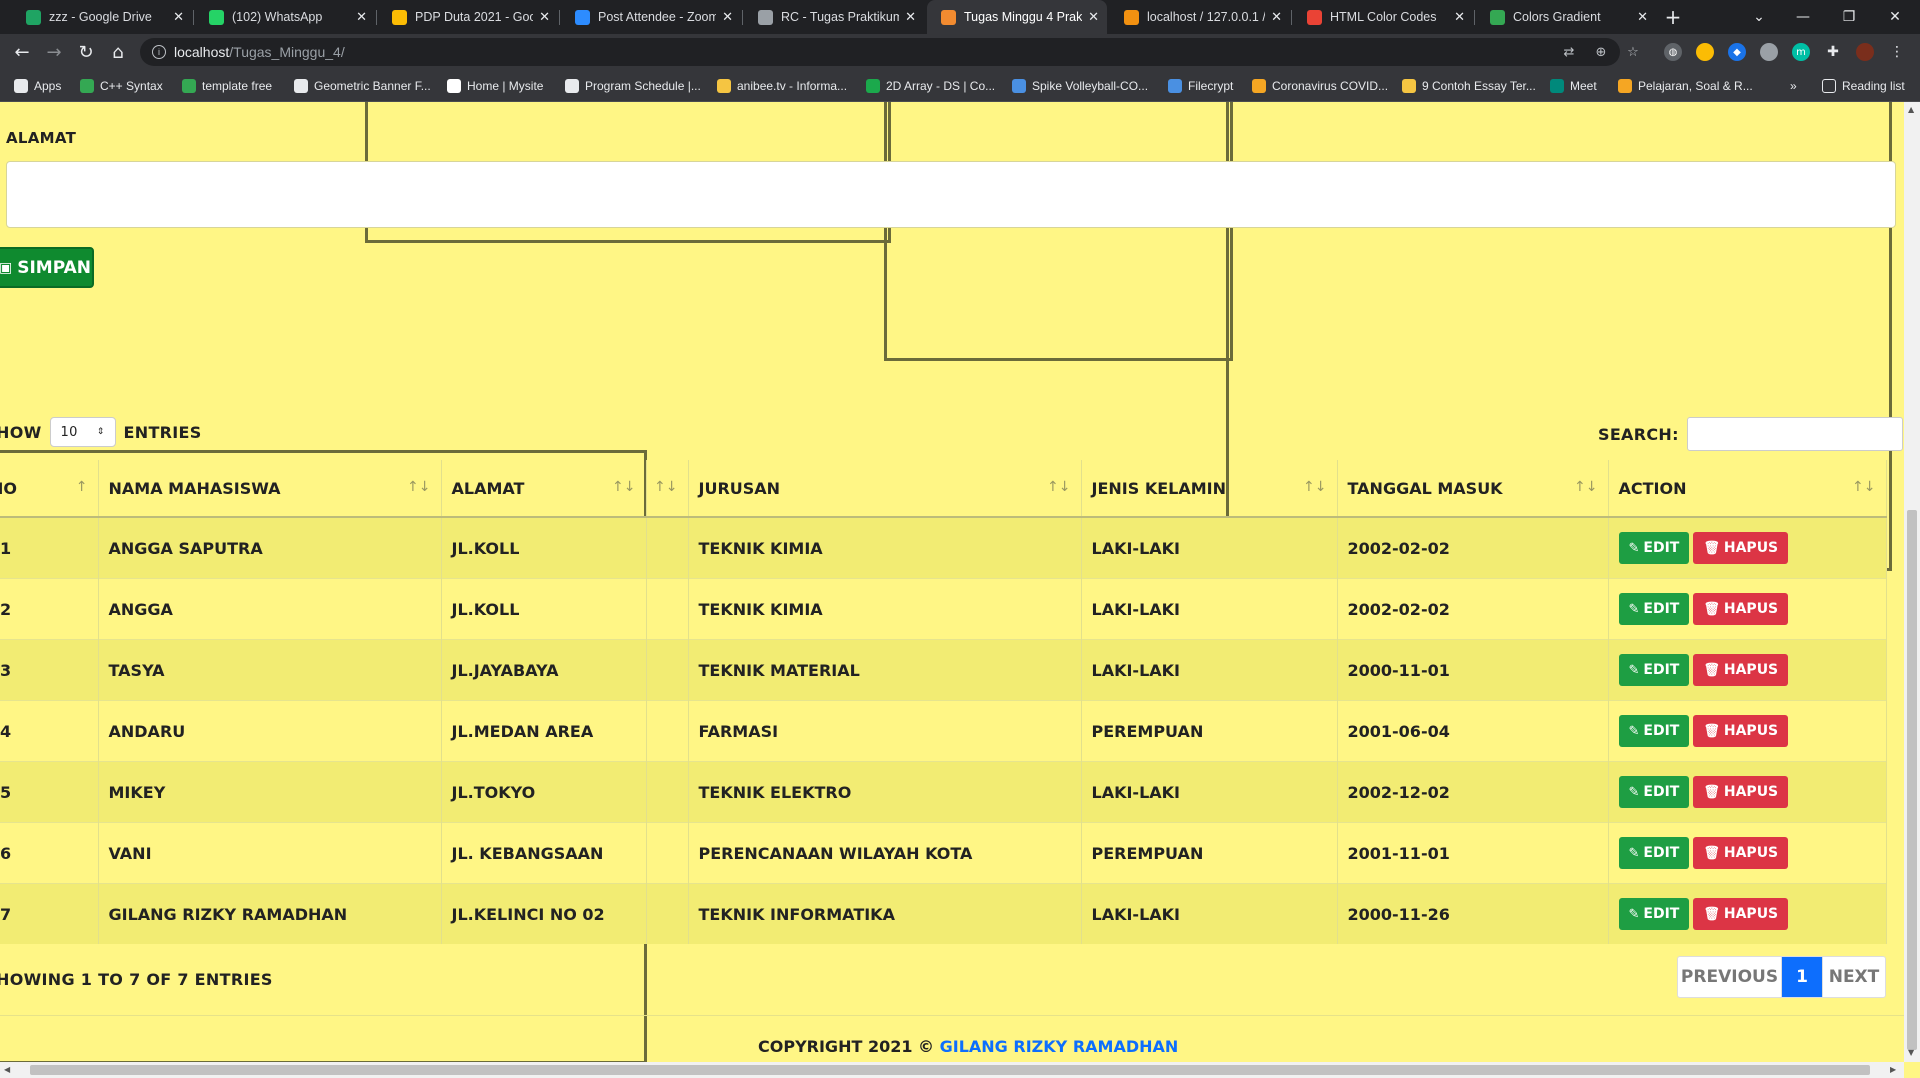  Describe the element at coordinates (21, 86) in the screenshot. I see `apps-grid-icon` at that location.